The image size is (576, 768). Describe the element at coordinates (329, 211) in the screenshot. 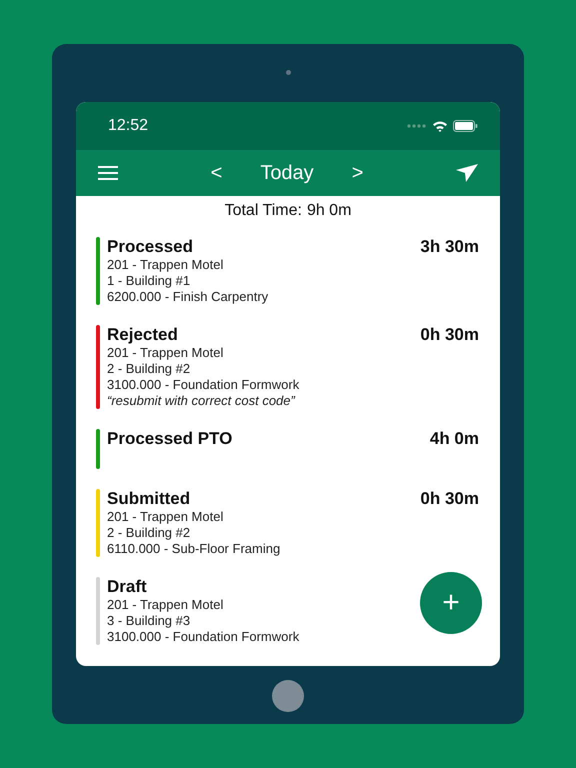

I see `total-time-value: 9h 0m` at that location.